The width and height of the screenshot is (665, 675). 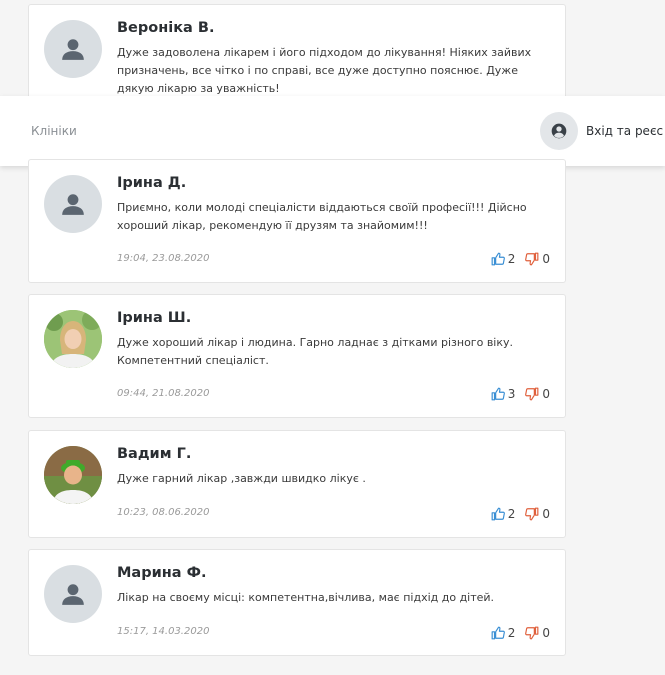 What do you see at coordinates (162, 573) in the screenshot?
I see `reviewer-name: Марина Ф.` at bounding box center [162, 573].